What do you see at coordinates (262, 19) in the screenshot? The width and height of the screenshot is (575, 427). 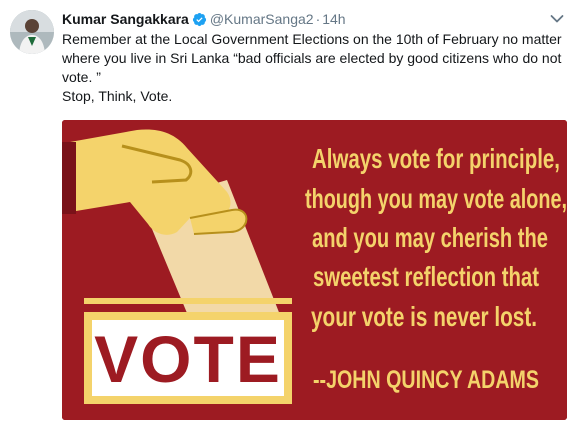 I see `author-handle: @KumarSanga2` at bounding box center [262, 19].